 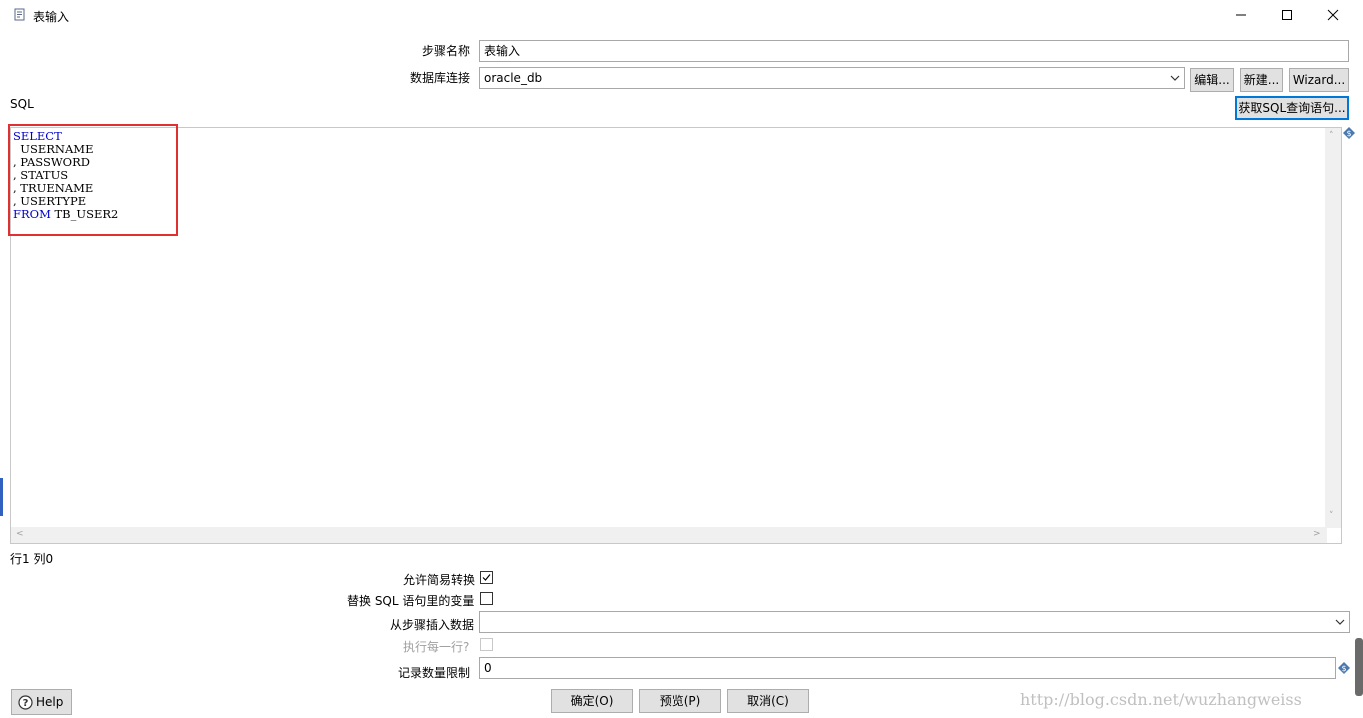 What do you see at coordinates (434, 673) in the screenshot?
I see `limit-label: 记录数量限制` at bounding box center [434, 673].